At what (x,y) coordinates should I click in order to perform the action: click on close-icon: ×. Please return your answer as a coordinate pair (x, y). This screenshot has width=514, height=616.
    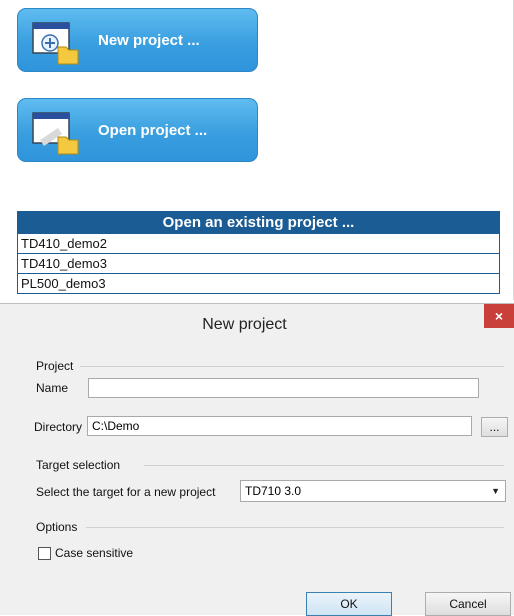
    Looking at the image, I should click on (499, 316).